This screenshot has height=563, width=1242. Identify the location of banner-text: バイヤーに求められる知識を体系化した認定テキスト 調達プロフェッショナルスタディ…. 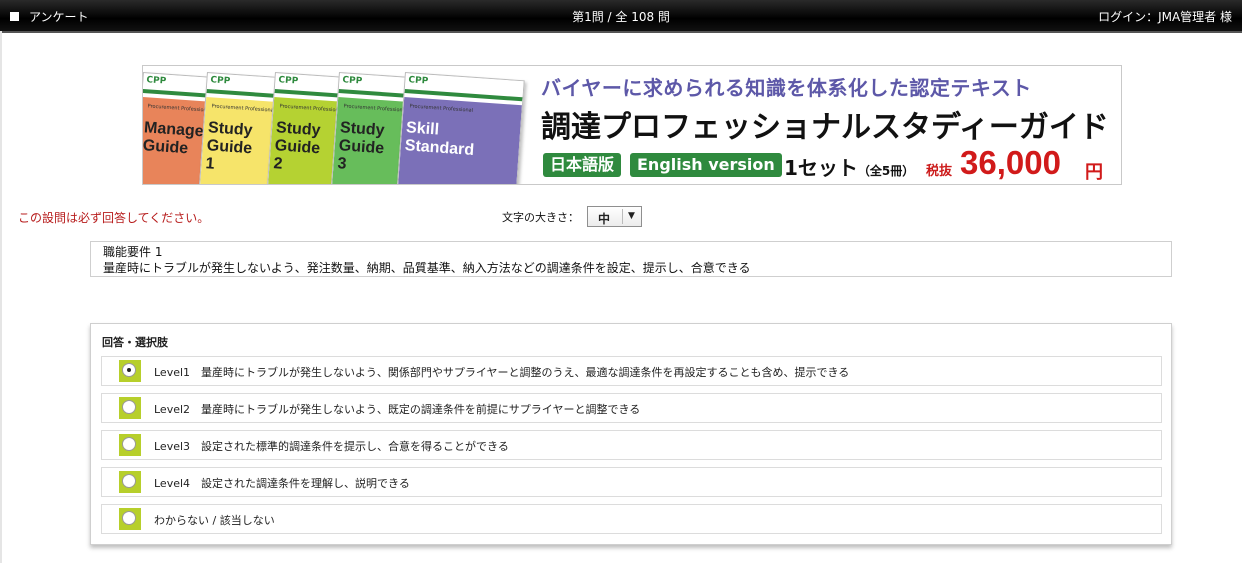
(830, 125).